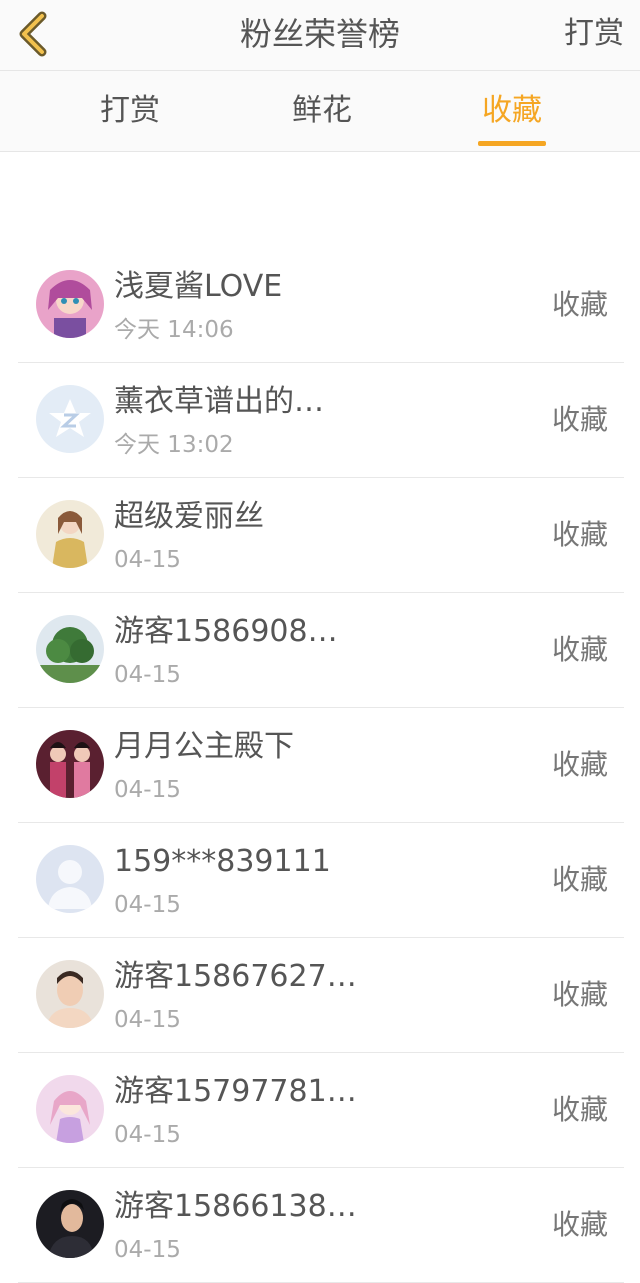 The image size is (640, 1283). I want to click on list-item: 159***839111 04-15 收藏, so click(321, 880).